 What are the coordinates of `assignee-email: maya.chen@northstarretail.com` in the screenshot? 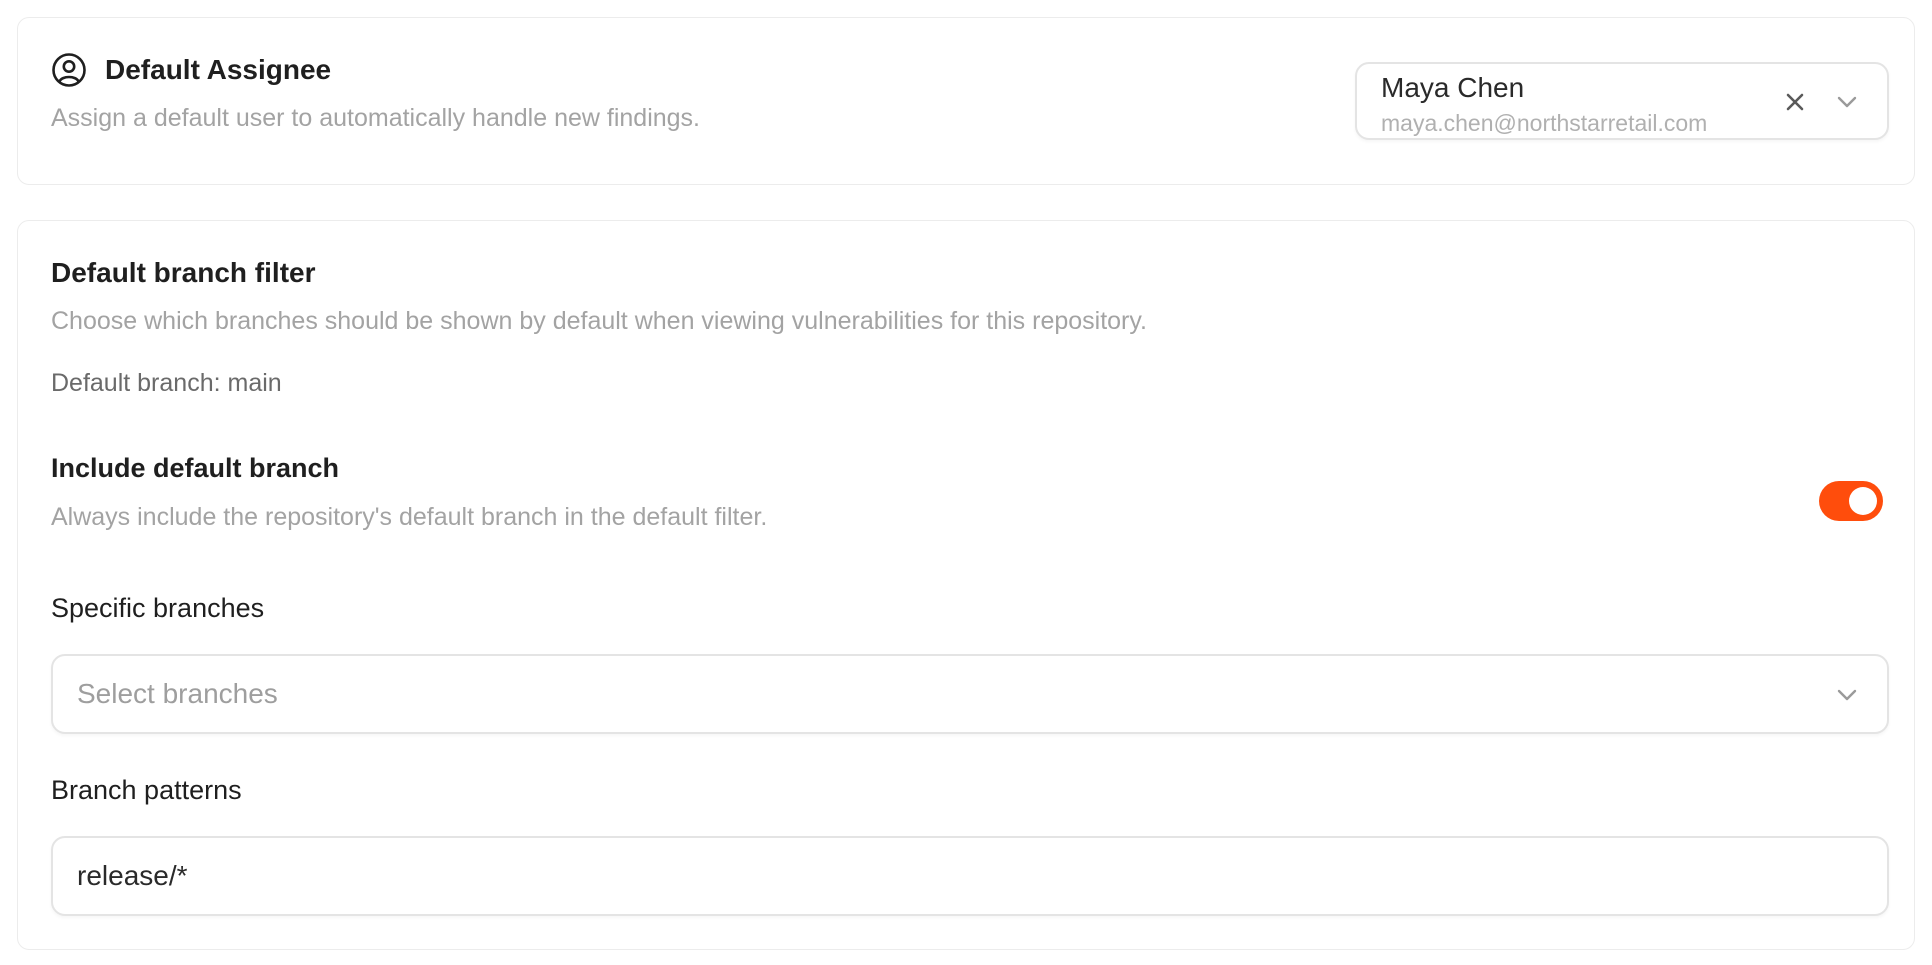 It's located at (1544, 123).